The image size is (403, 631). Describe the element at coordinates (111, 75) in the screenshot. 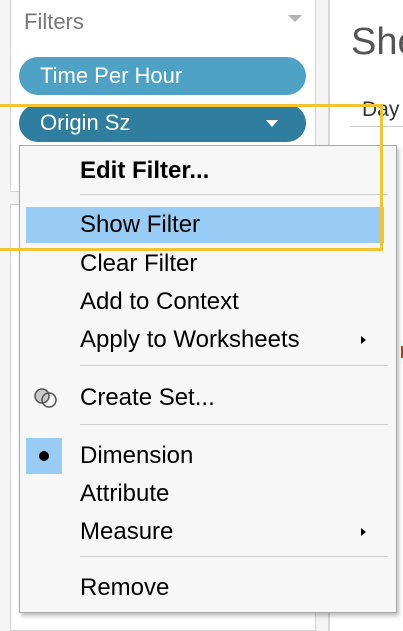

I see `filter-pill-label: Time Per Hour` at that location.